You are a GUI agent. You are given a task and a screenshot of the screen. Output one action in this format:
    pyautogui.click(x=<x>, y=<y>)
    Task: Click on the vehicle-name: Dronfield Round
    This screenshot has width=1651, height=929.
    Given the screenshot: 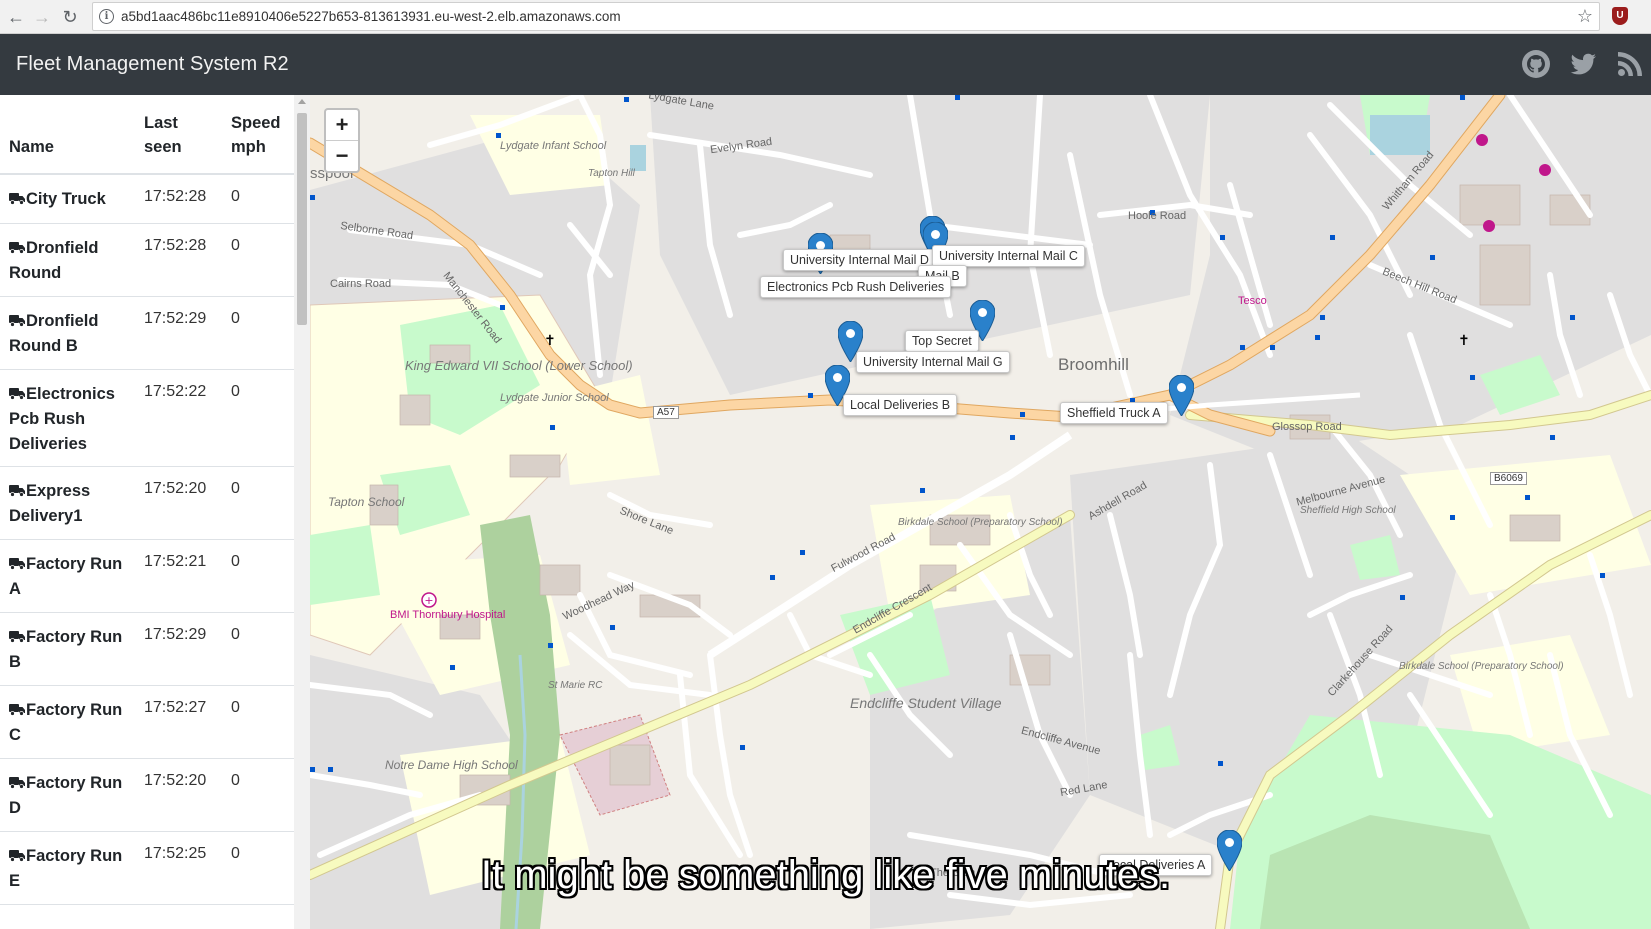 What is the action you would take?
    pyautogui.click(x=71, y=261)
    